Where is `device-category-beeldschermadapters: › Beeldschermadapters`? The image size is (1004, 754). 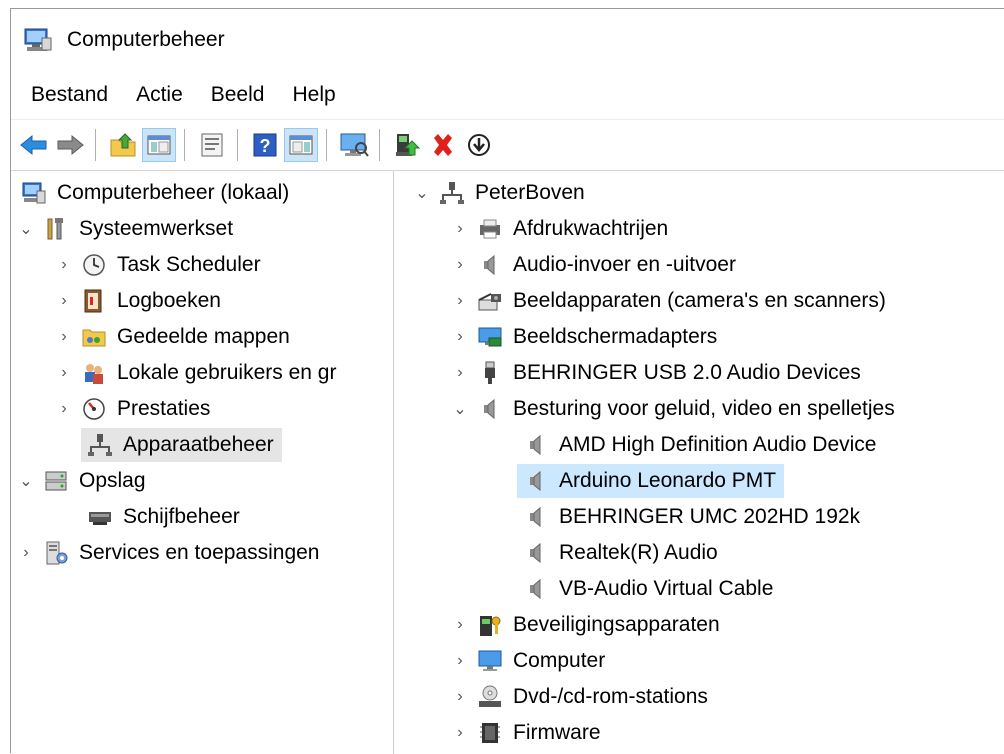
device-category-beeldschermadapters: › Beeldschermadapters is located at coordinates (586, 337).